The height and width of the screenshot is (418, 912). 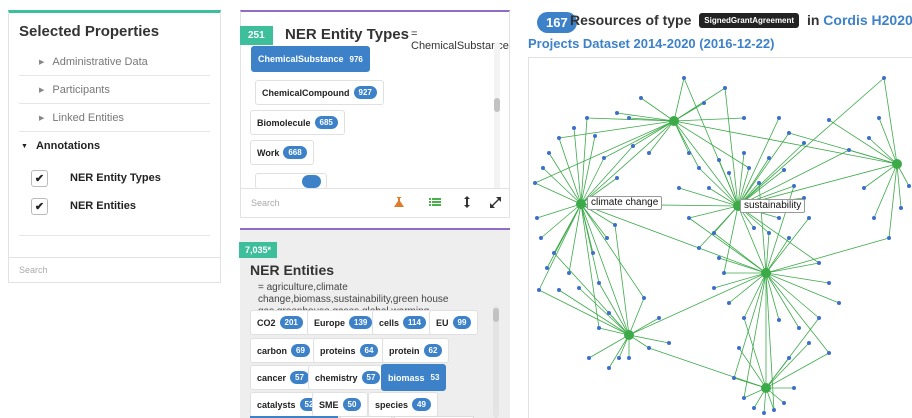 What do you see at coordinates (319, 92) in the screenshot?
I see `facet-chip: ChemicalCompound 927` at bounding box center [319, 92].